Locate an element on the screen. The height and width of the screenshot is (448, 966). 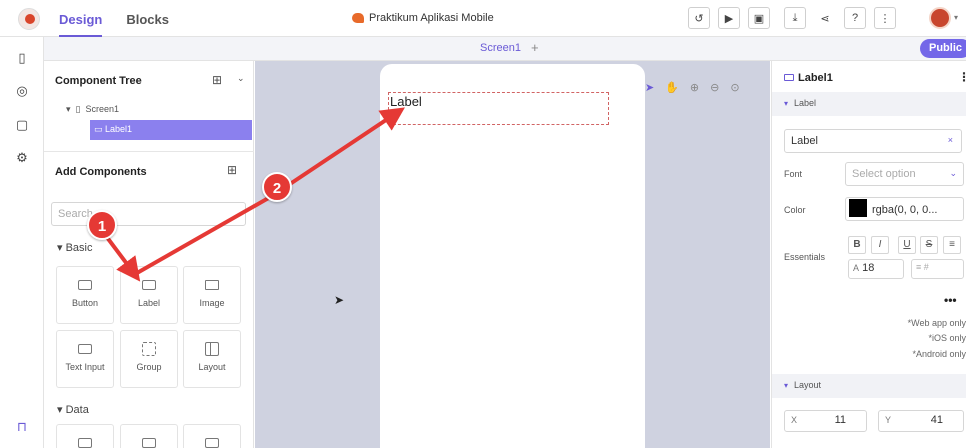
zoom-out-icon: ⊖ is located at coordinates (714, 87).